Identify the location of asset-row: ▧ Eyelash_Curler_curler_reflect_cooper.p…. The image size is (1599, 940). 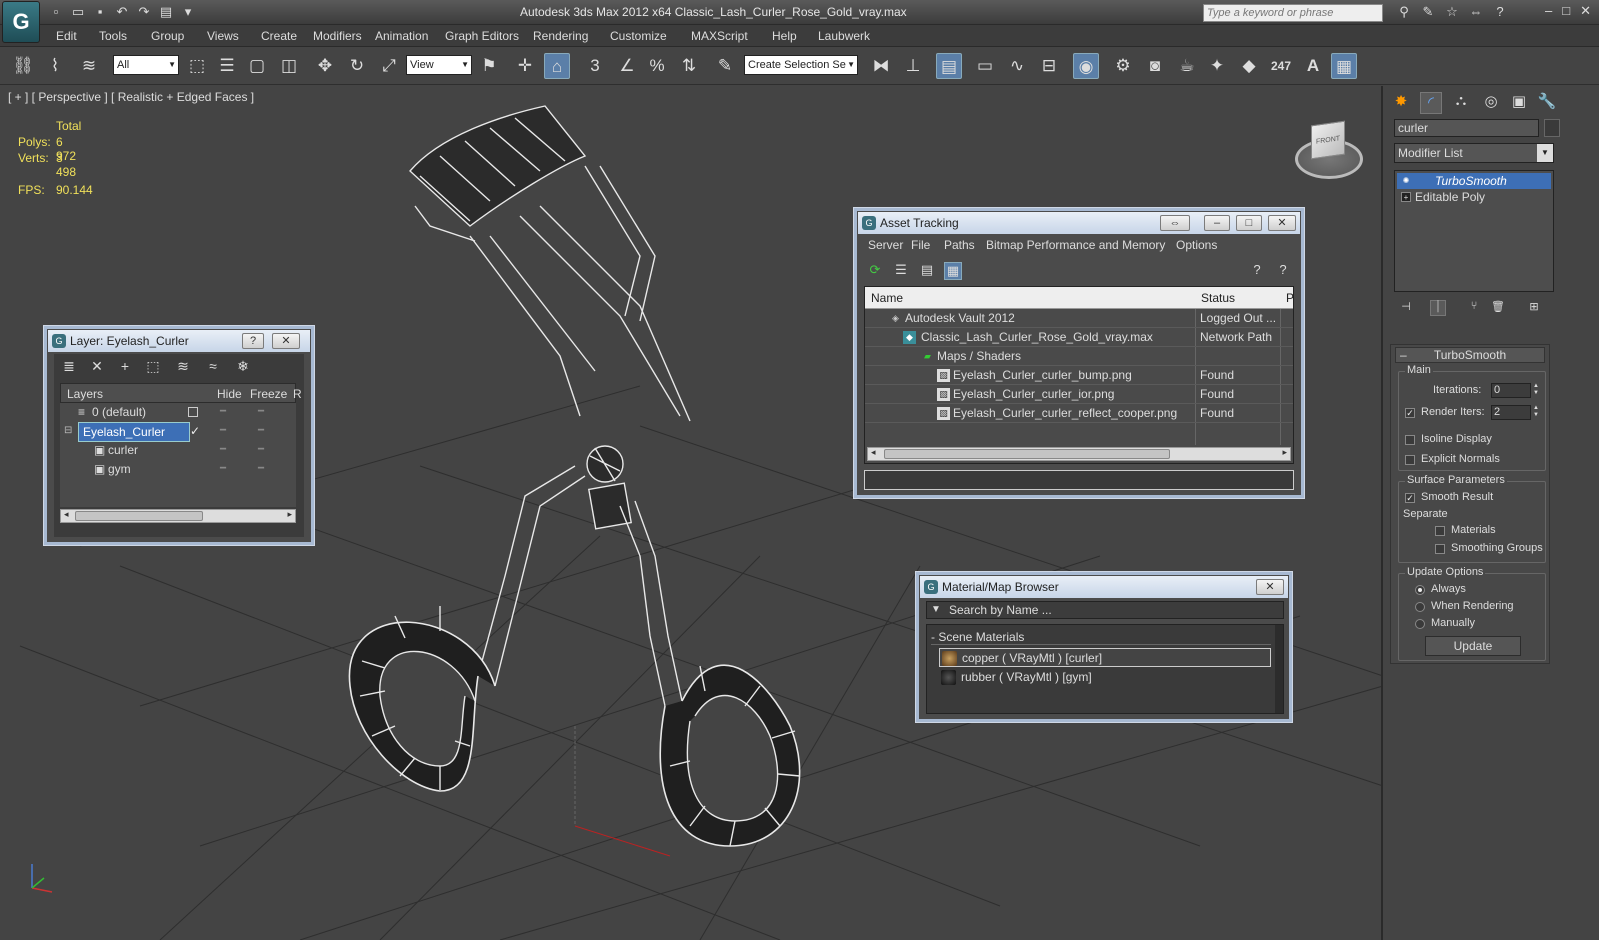
(1079, 413).